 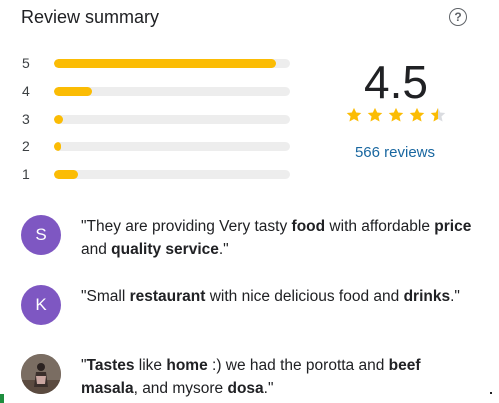 I want to click on rating-stars, so click(x=396, y=115).